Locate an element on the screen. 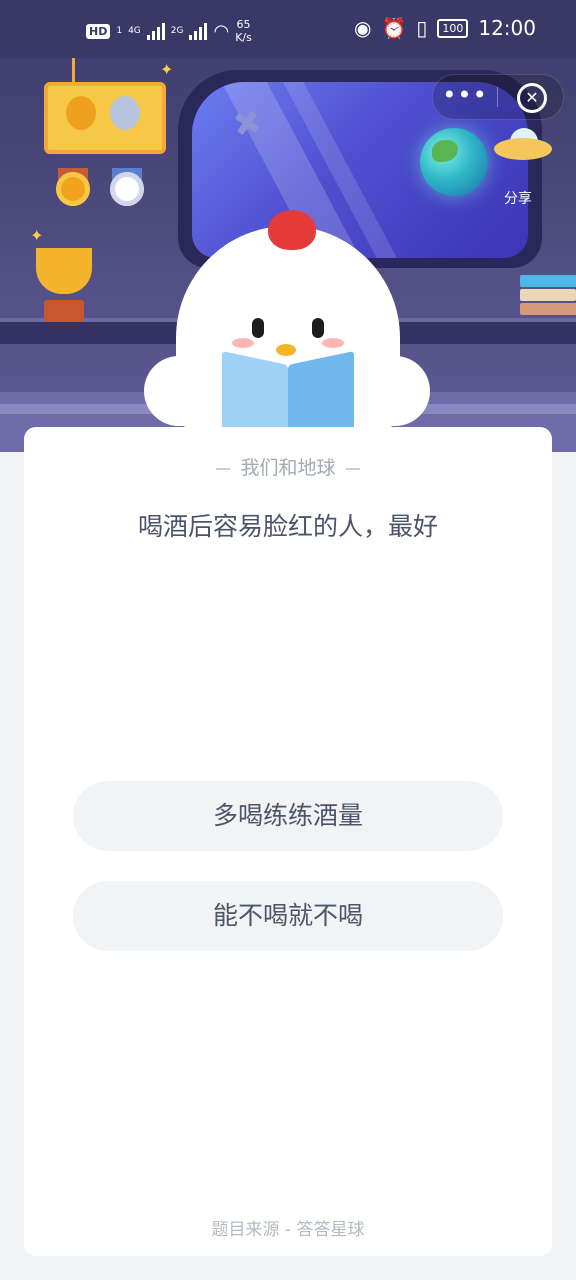 The image size is (576, 1280). more-button: ••• is located at coordinates (465, 97).